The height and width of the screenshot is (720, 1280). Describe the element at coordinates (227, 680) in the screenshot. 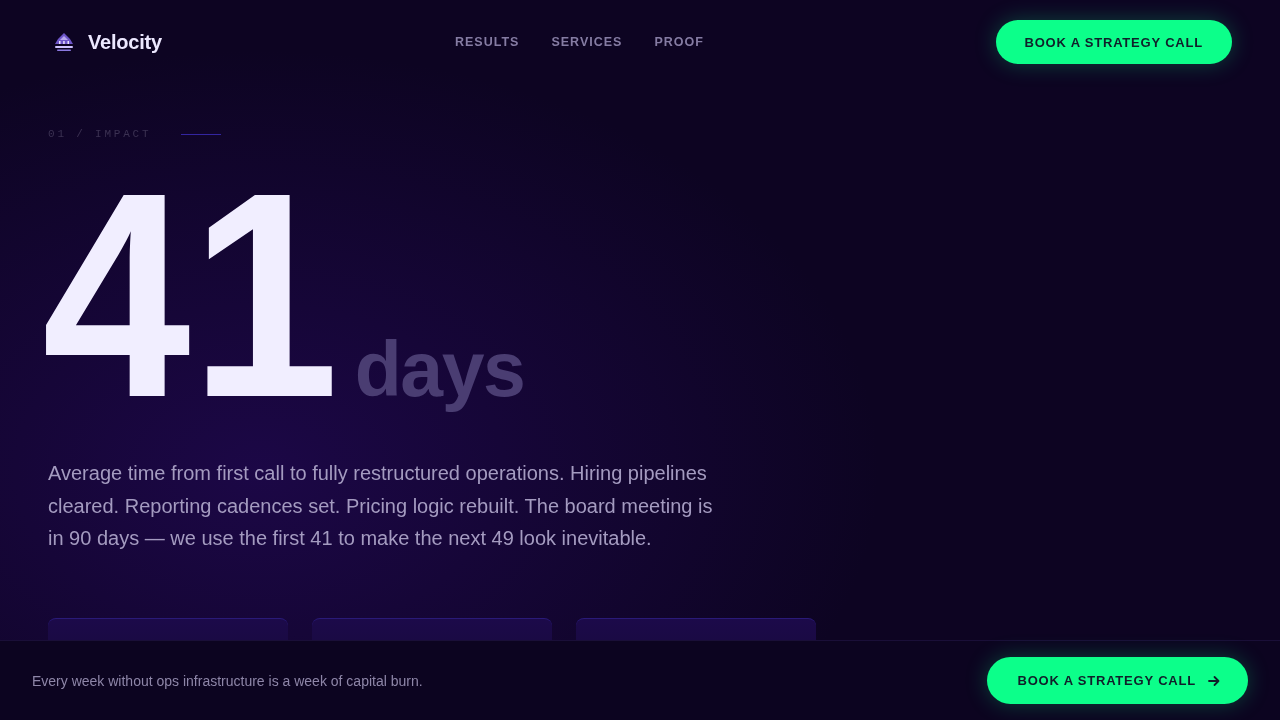

I see `bar-message: Every week without ops infrastructure is a week of capital burn.` at that location.